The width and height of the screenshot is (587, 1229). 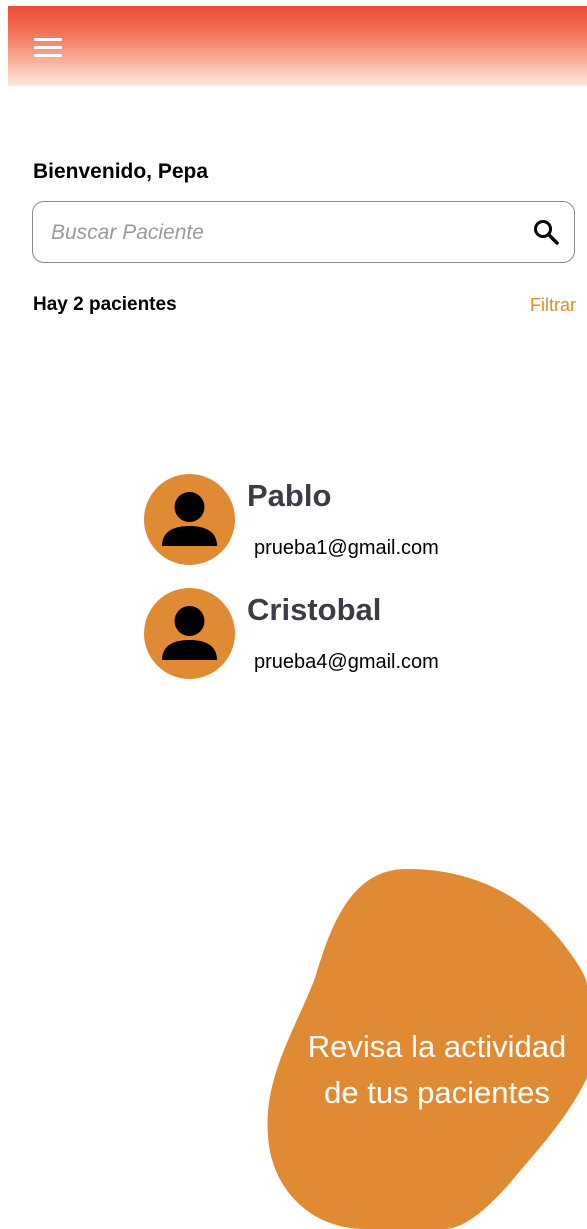 What do you see at coordinates (121, 171) in the screenshot?
I see `welcome-heading: Bienvenido, Pepa` at bounding box center [121, 171].